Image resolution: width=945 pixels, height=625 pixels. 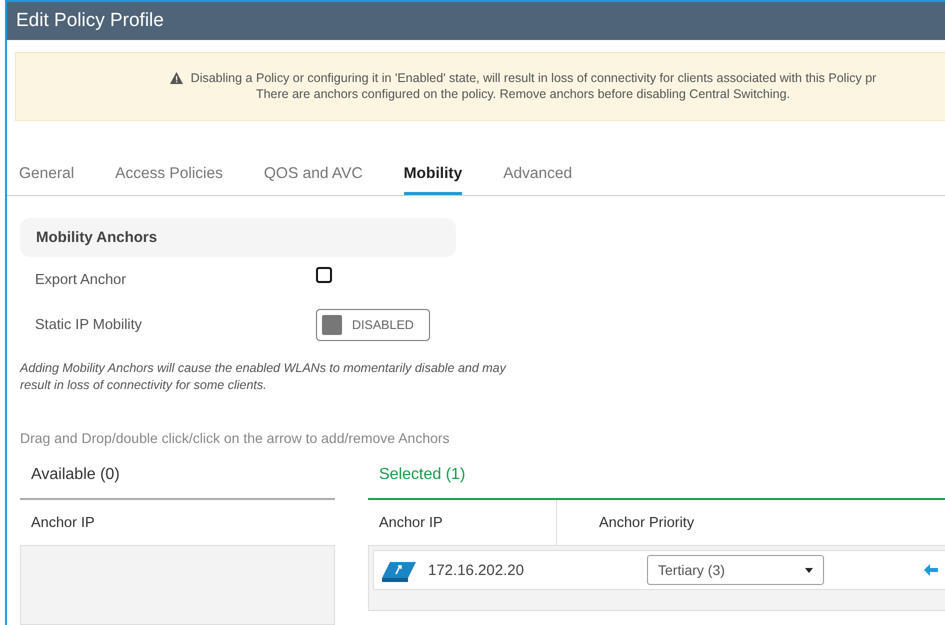 What do you see at coordinates (176, 78) in the screenshot?
I see `warning-icon` at bounding box center [176, 78].